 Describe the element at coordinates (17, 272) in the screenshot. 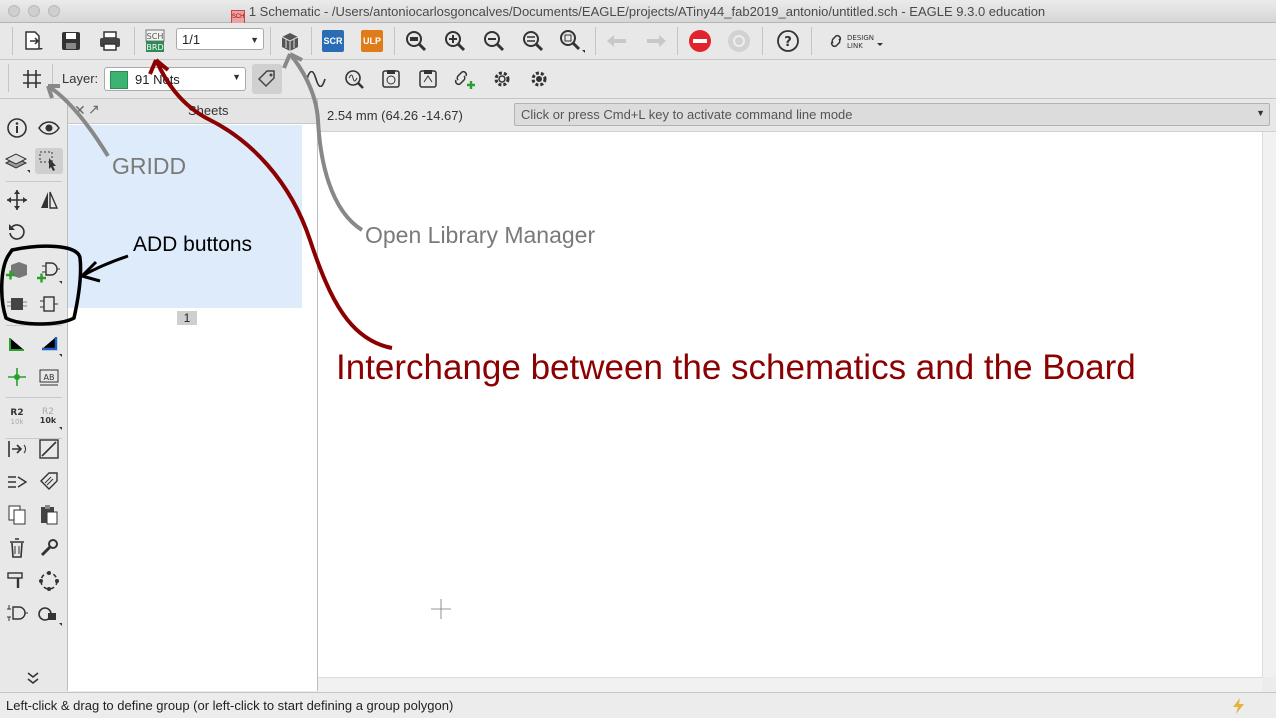

I see `add-part-icon` at that location.